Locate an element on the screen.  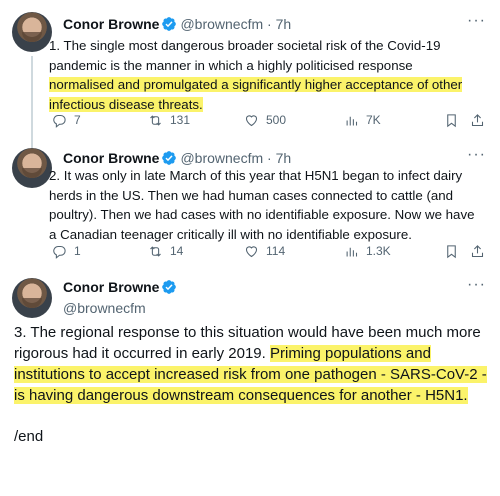
views-count: 1.3K is located at coordinates (378, 251).